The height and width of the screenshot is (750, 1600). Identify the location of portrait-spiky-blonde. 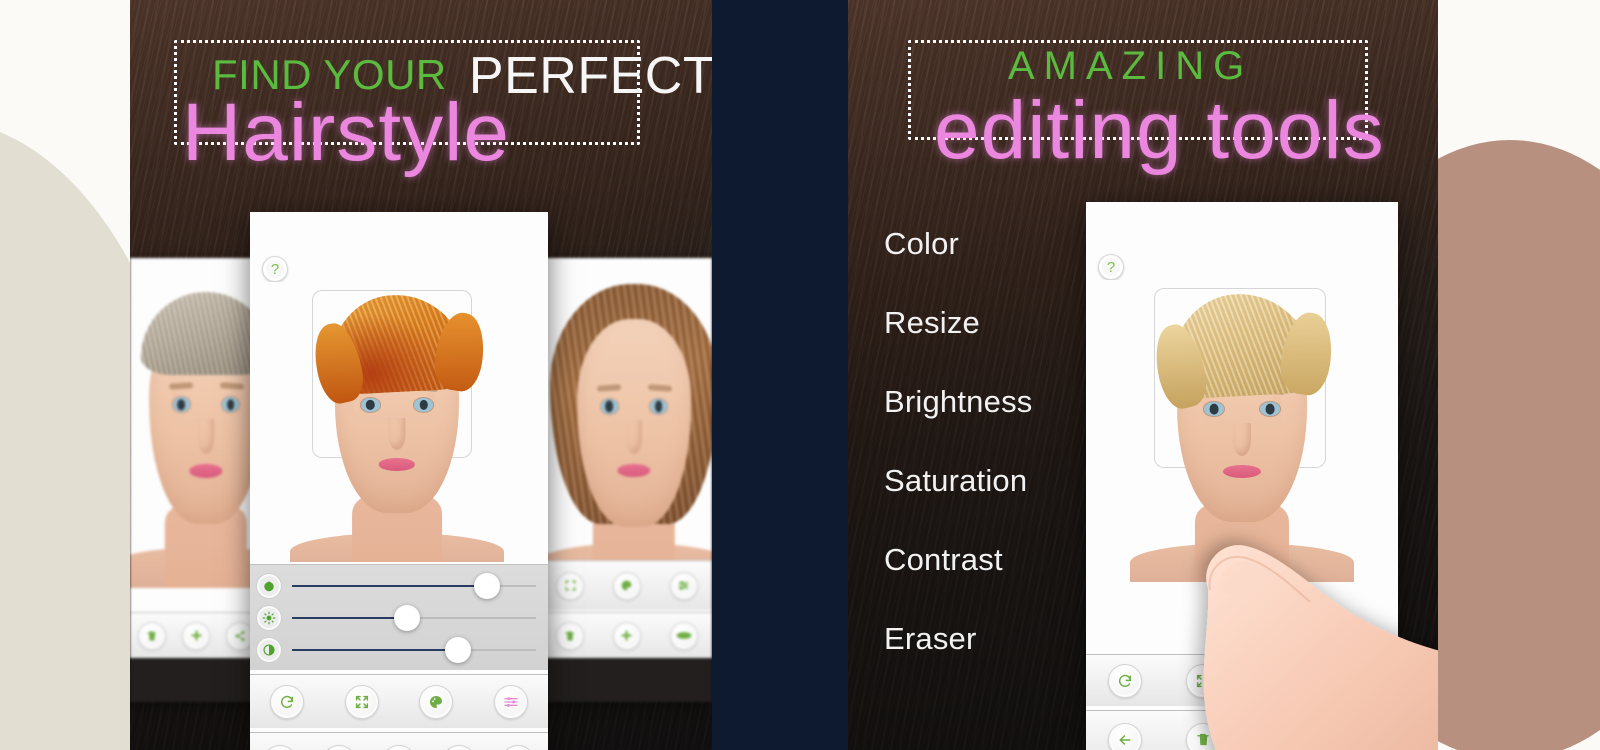
(1242, 465).